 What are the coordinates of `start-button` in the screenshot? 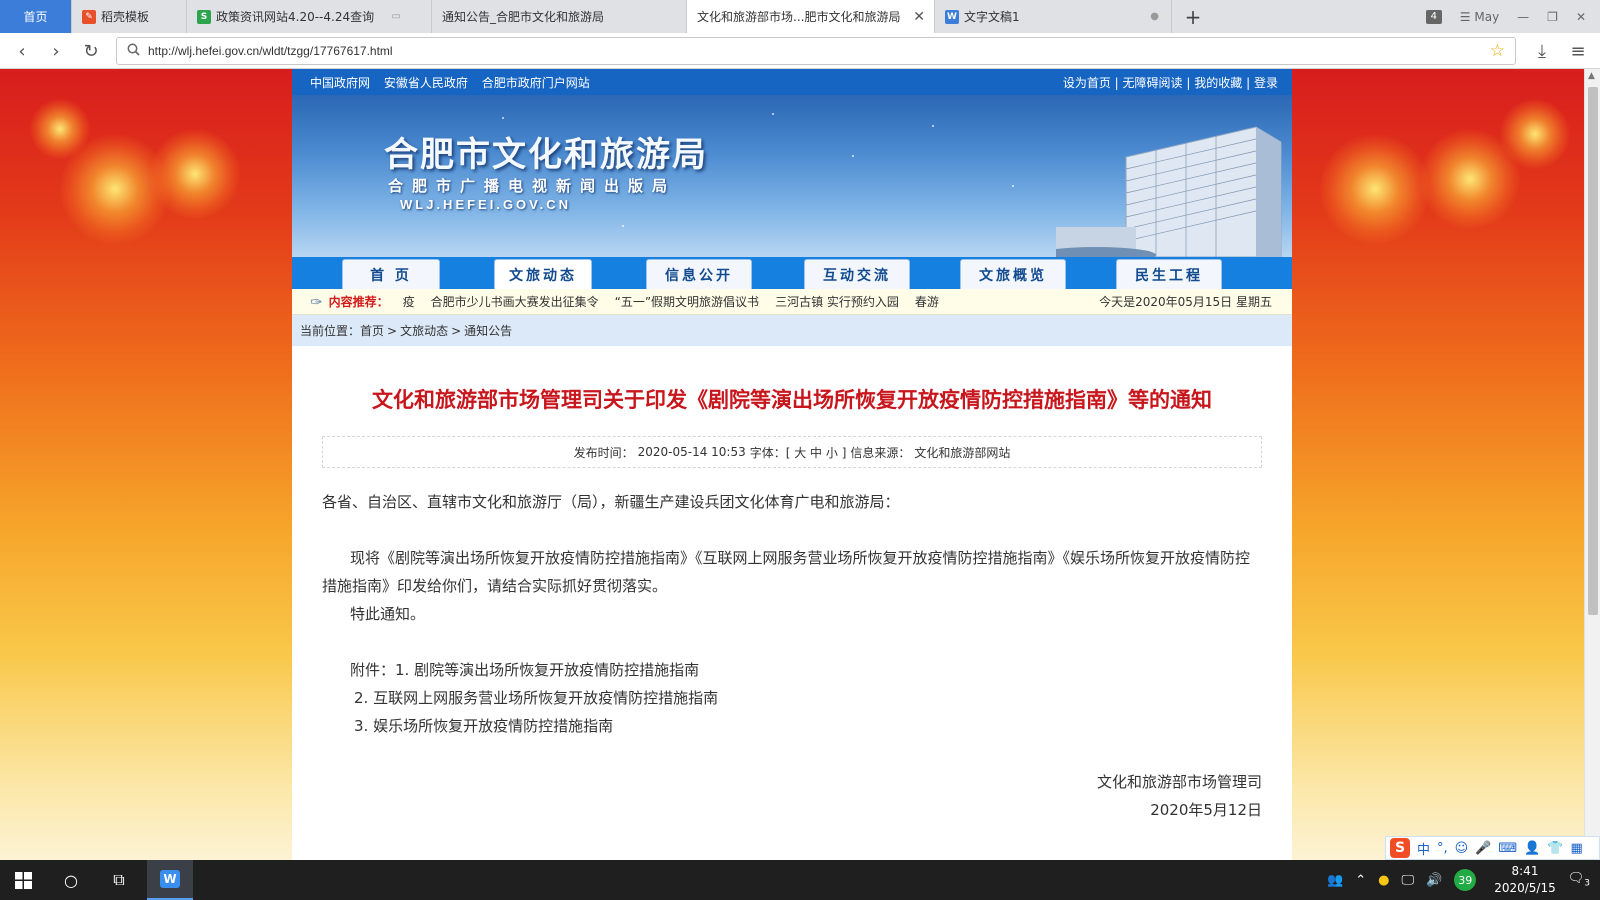 It's located at (23, 880).